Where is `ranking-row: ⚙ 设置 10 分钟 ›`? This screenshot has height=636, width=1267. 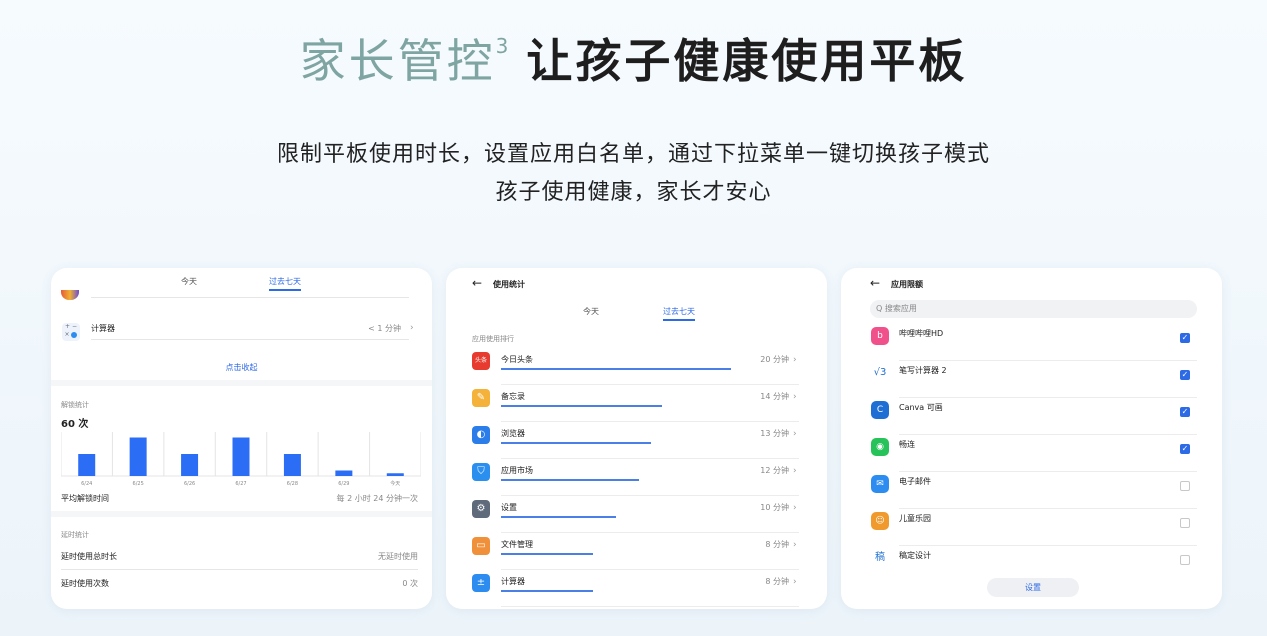 ranking-row: ⚙ 设置 10 分钟 › is located at coordinates (636, 516).